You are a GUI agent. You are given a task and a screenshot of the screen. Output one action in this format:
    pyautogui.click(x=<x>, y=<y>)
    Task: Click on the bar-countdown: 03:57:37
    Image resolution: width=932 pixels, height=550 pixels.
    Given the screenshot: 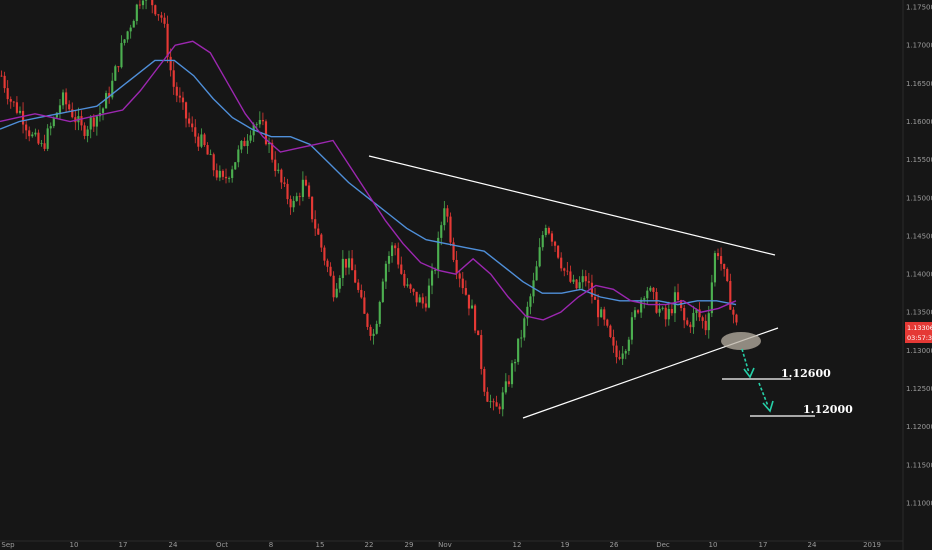 What is the action you would take?
    pyautogui.click(x=919, y=338)
    